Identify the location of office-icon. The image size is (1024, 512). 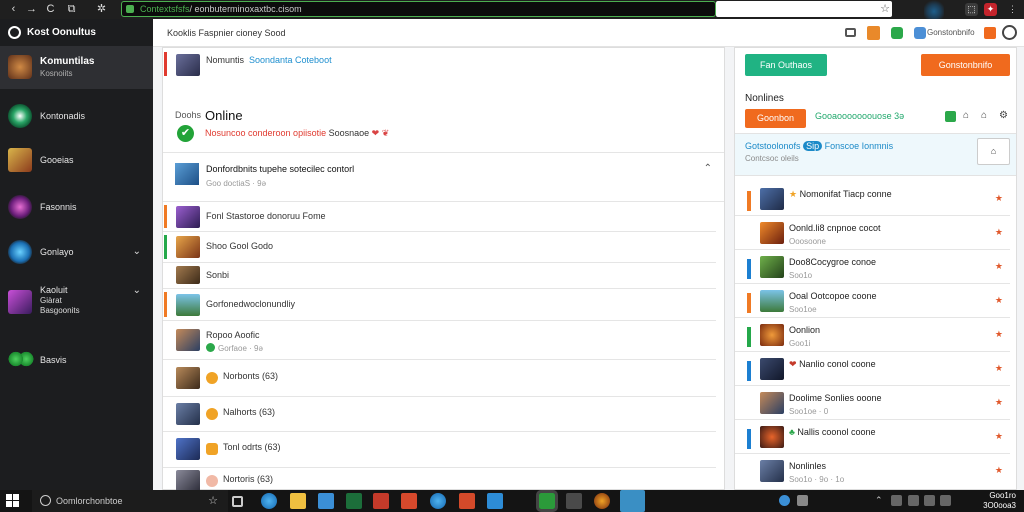
(409, 501).